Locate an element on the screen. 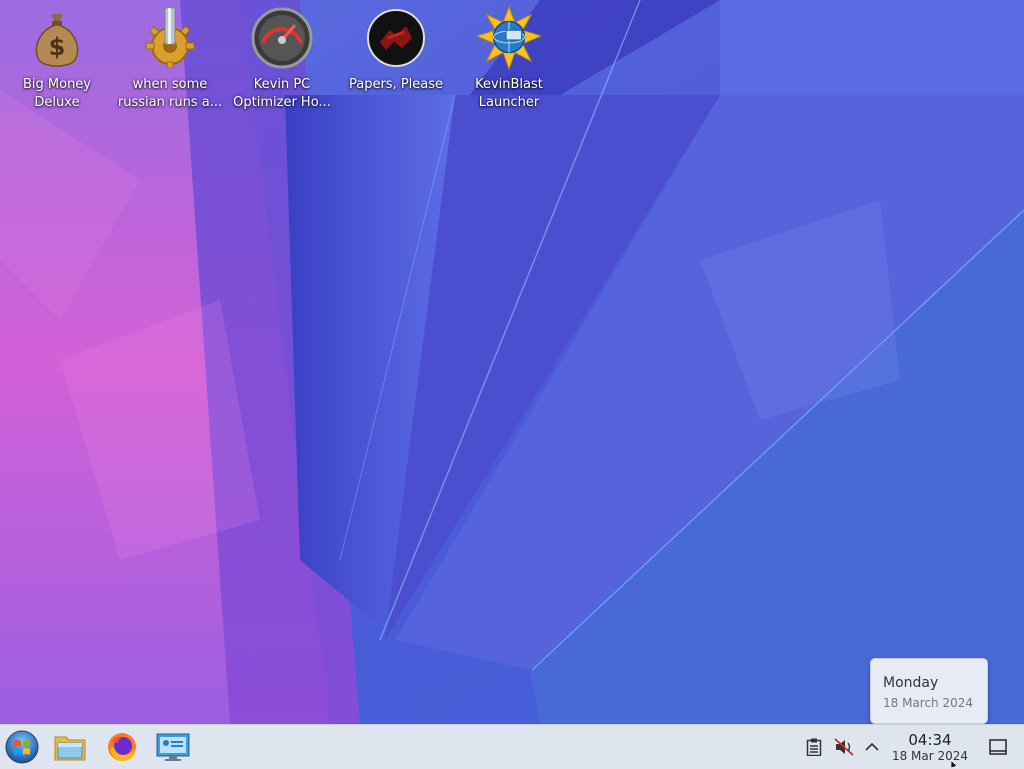 This screenshot has width=1024, height=769. tooltip-day: Monday is located at coordinates (911, 683).